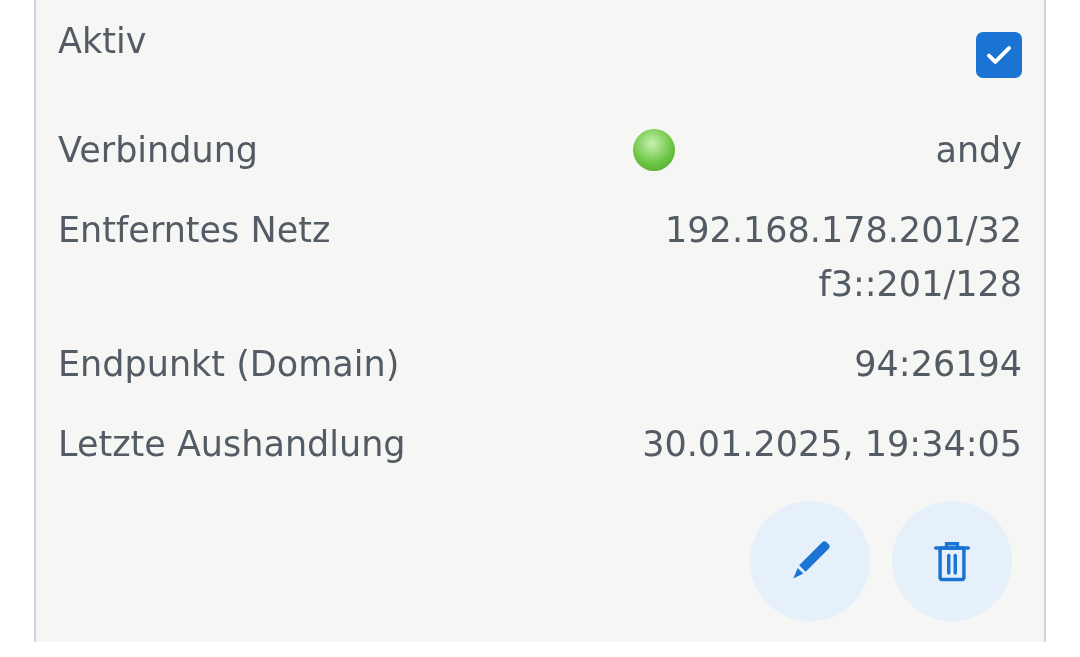 This screenshot has width=1080, height=657. What do you see at coordinates (232, 444) in the screenshot?
I see `field-label: Letzte Aushandlung` at bounding box center [232, 444].